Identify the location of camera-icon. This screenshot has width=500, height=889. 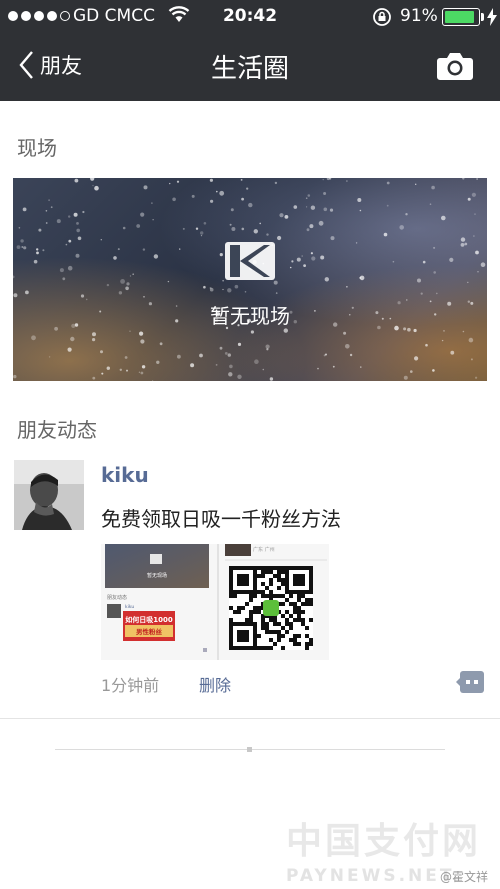
(455, 66).